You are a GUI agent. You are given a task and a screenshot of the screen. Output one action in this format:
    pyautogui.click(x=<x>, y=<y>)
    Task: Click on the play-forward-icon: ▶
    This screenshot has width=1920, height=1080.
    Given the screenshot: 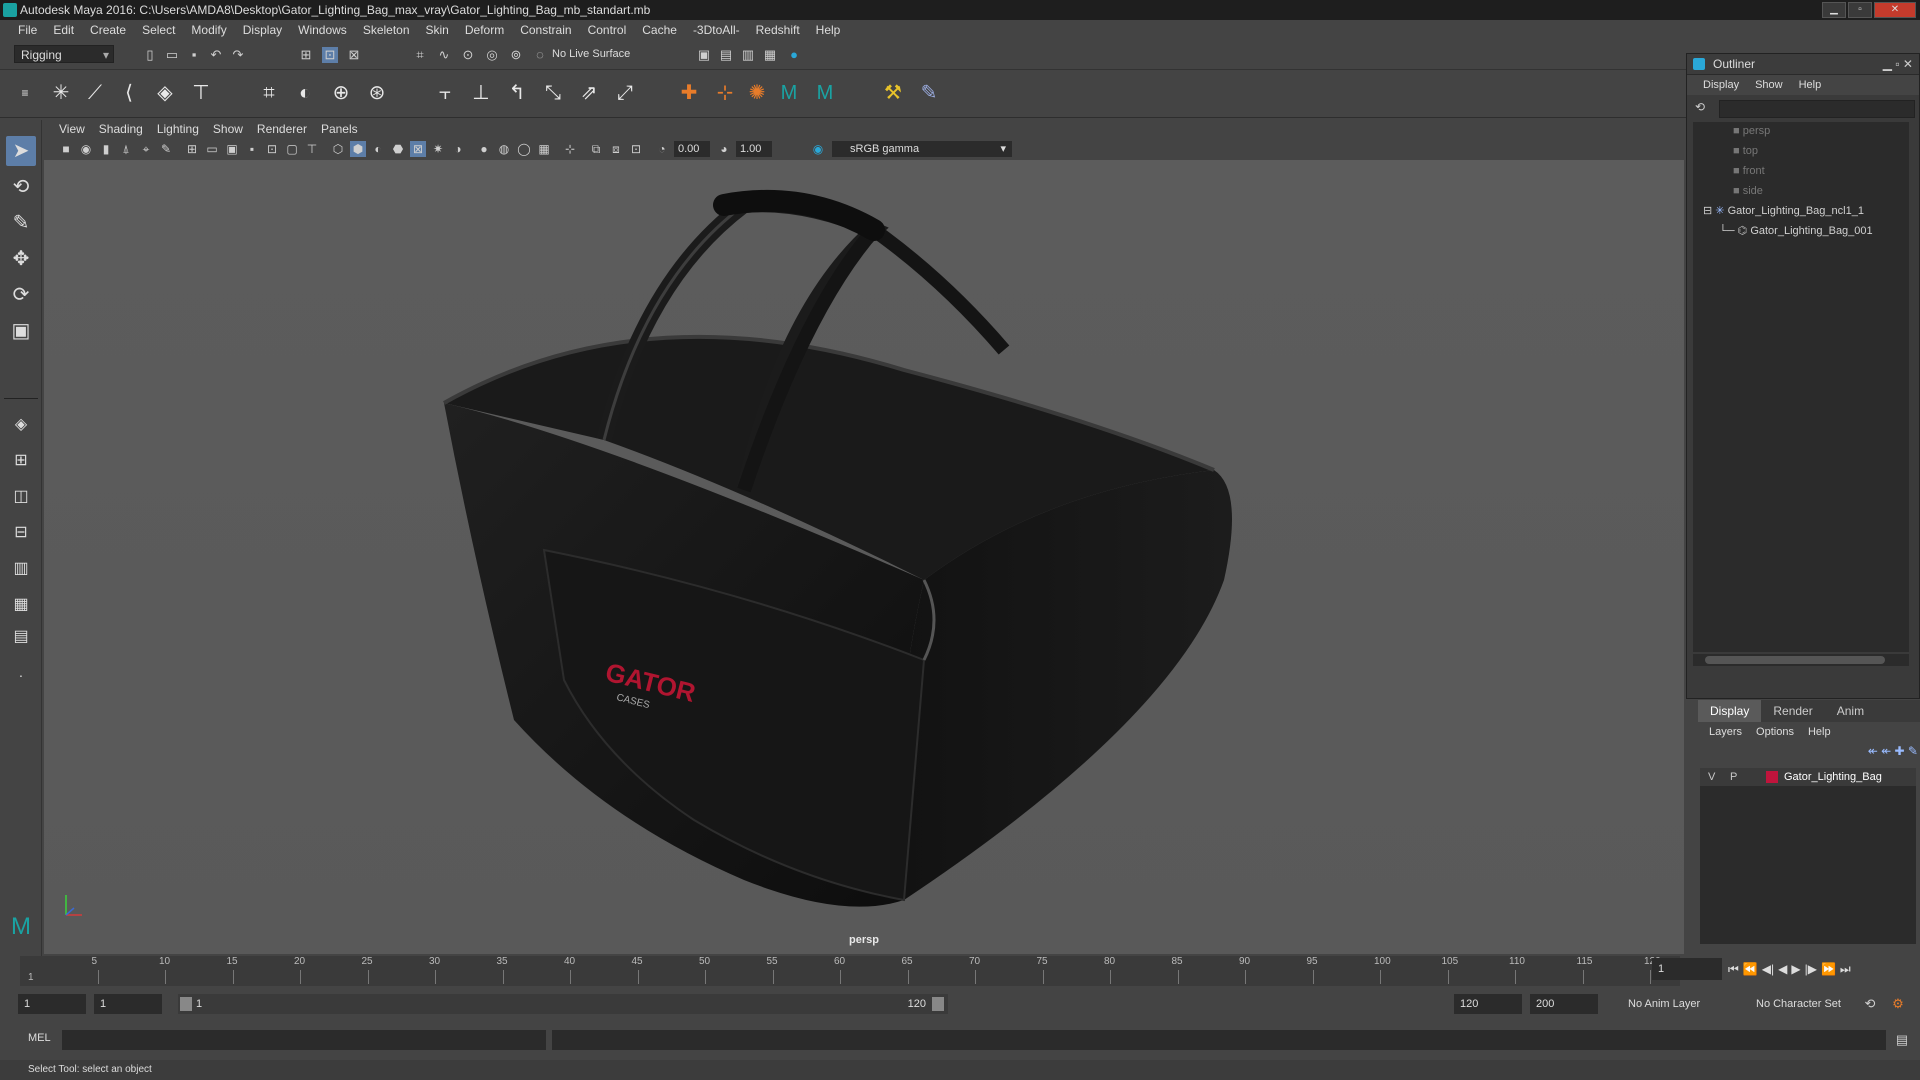 What is the action you would take?
    pyautogui.click(x=1795, y=969)
    